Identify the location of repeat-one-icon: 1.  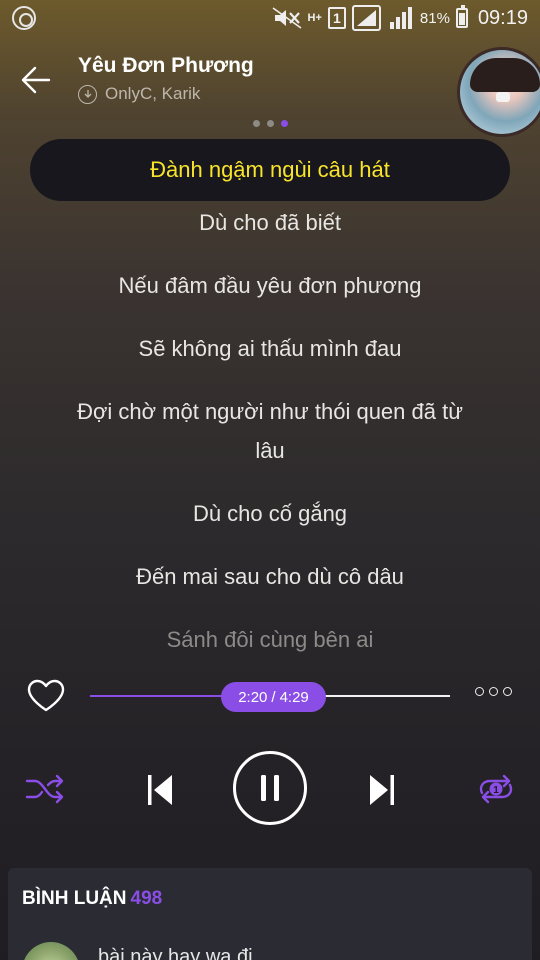
(496, 789).